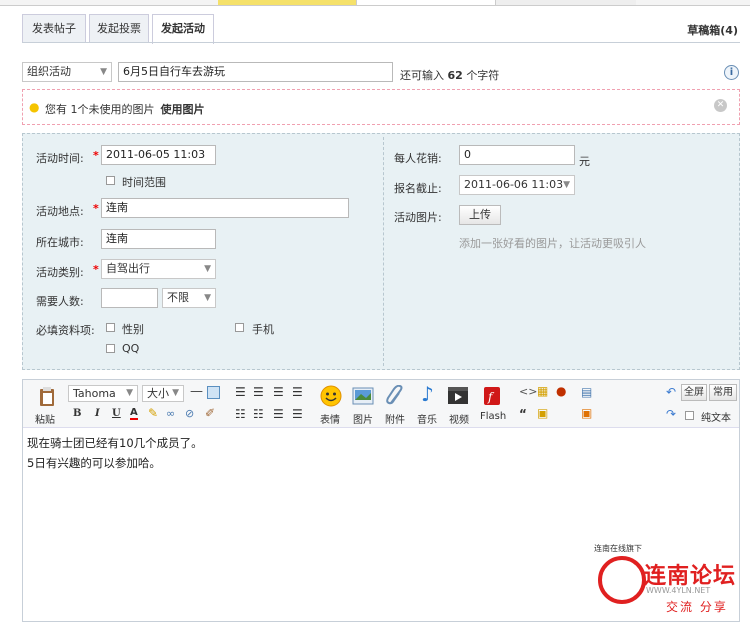  Describe the element at coordinates (297, 414) in the screenshot. I see `unordered-list-icon: ☰` at that location.